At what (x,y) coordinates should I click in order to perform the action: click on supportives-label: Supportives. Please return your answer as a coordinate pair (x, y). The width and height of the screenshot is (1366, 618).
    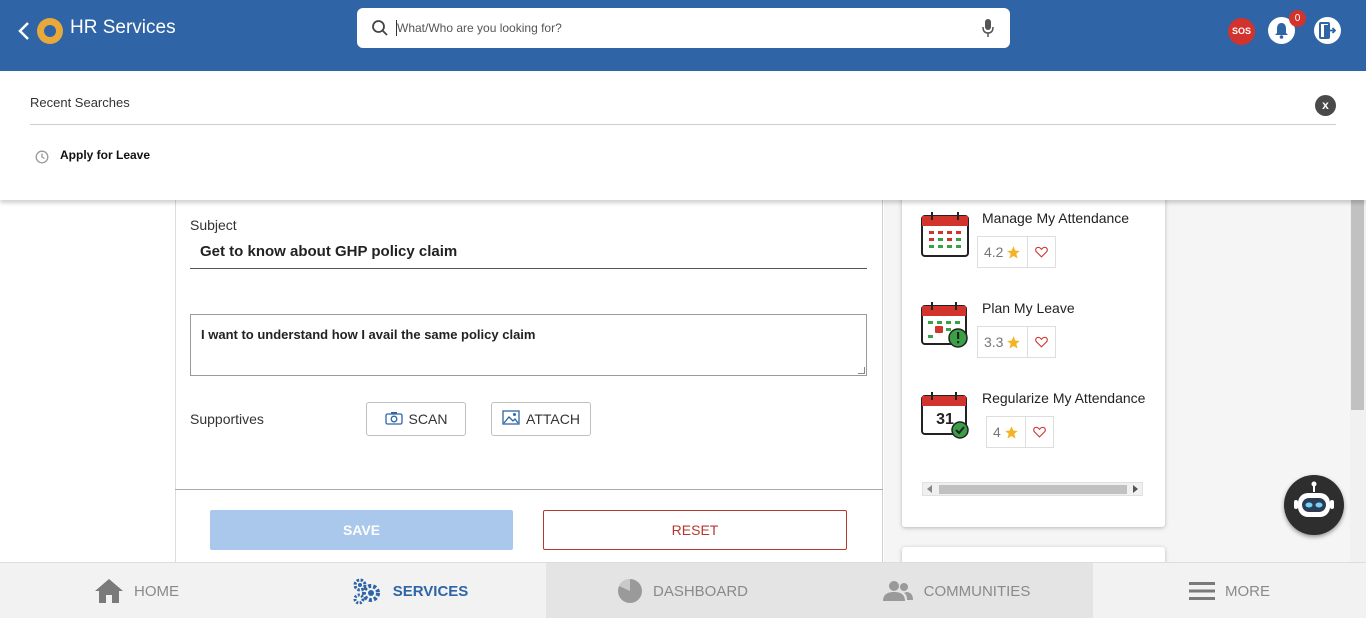
    Looking at the image, I should click on (227, 419).